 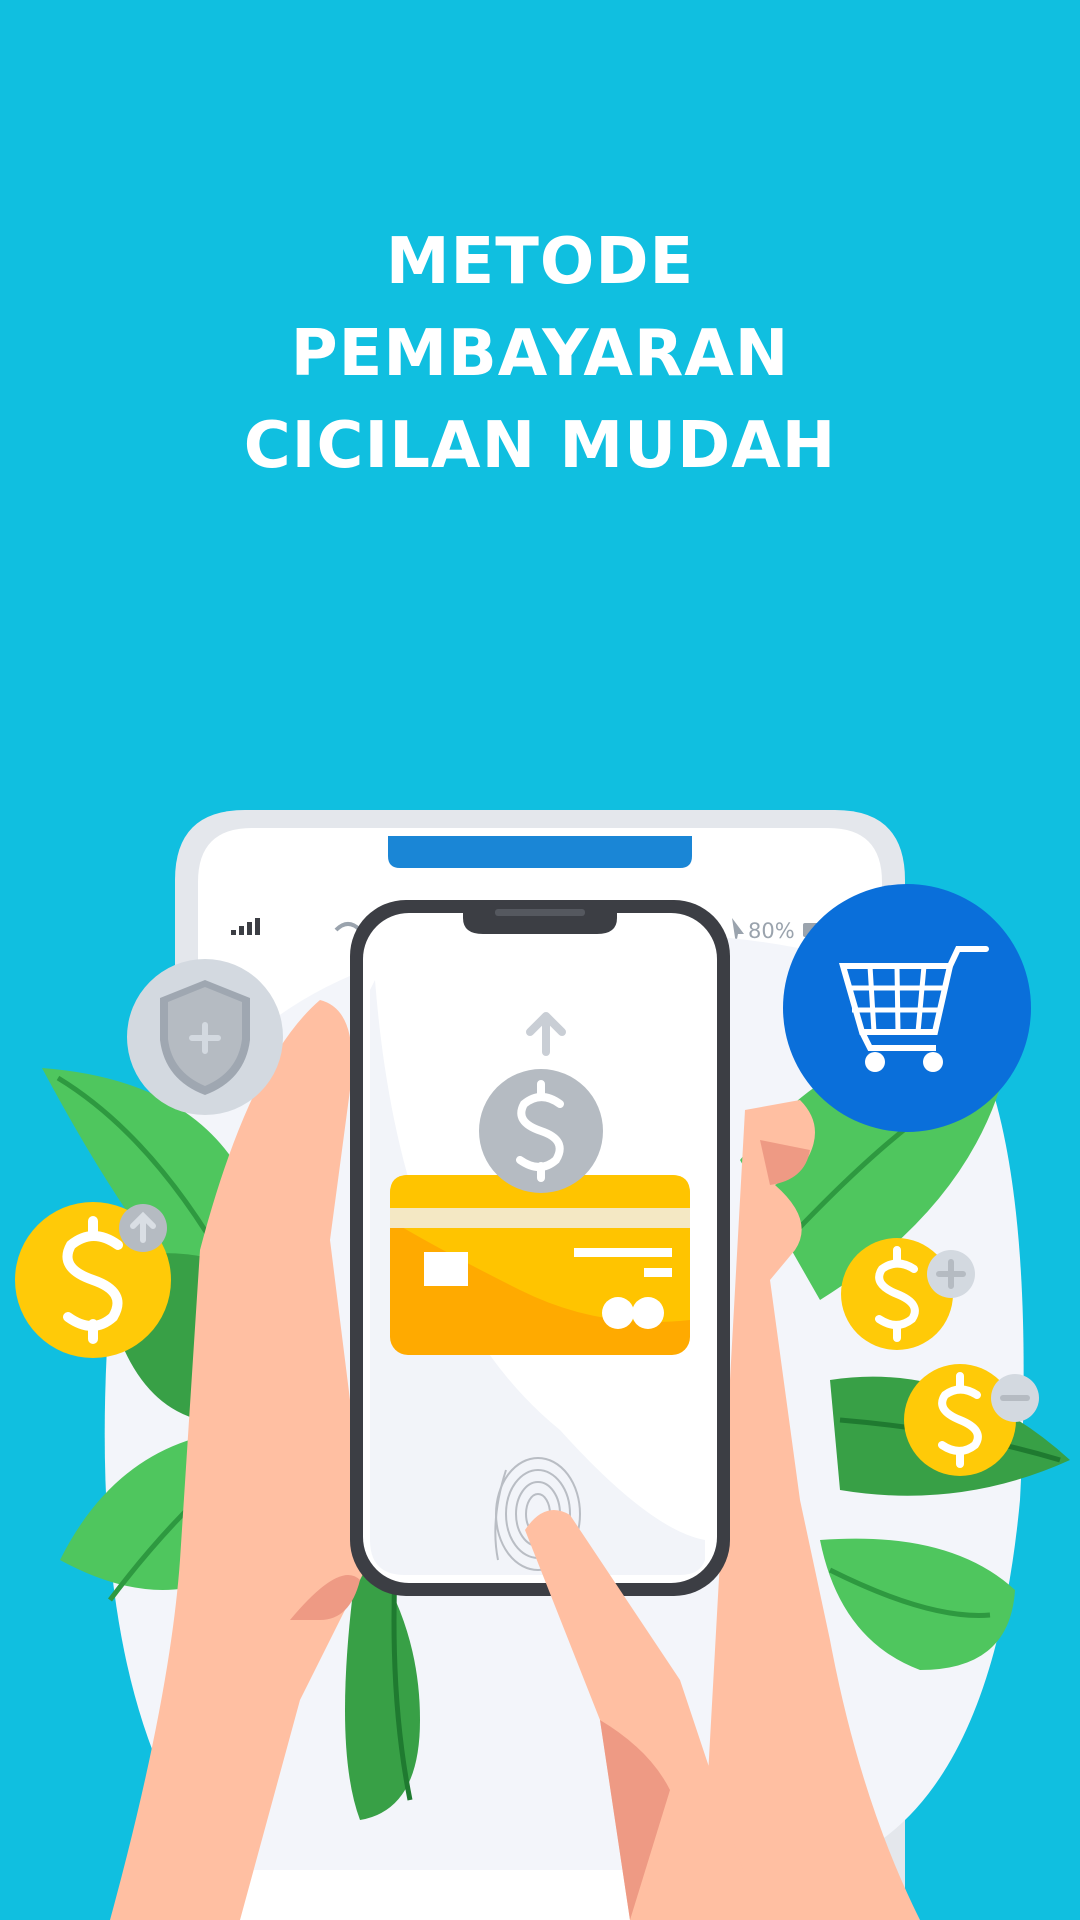 I want to click on headline: METODE PEMBAYARAN CICILAN MUDAH, so click(x=540, y=354).